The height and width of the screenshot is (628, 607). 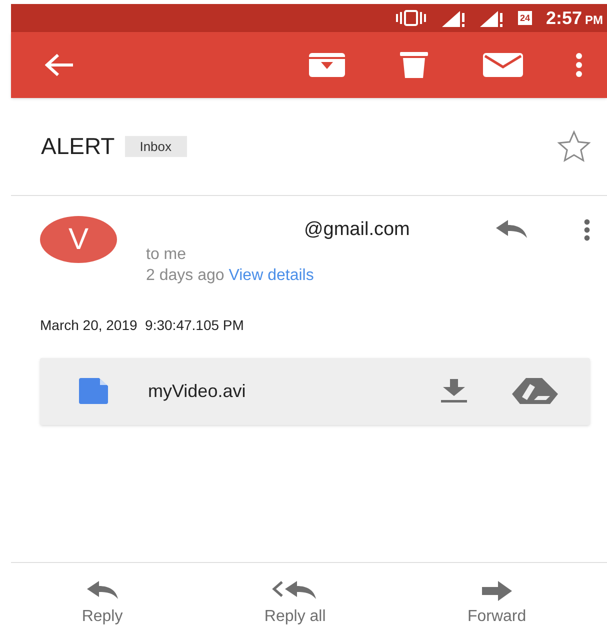 I want to click on download-icon, so click(x=454, y=391).